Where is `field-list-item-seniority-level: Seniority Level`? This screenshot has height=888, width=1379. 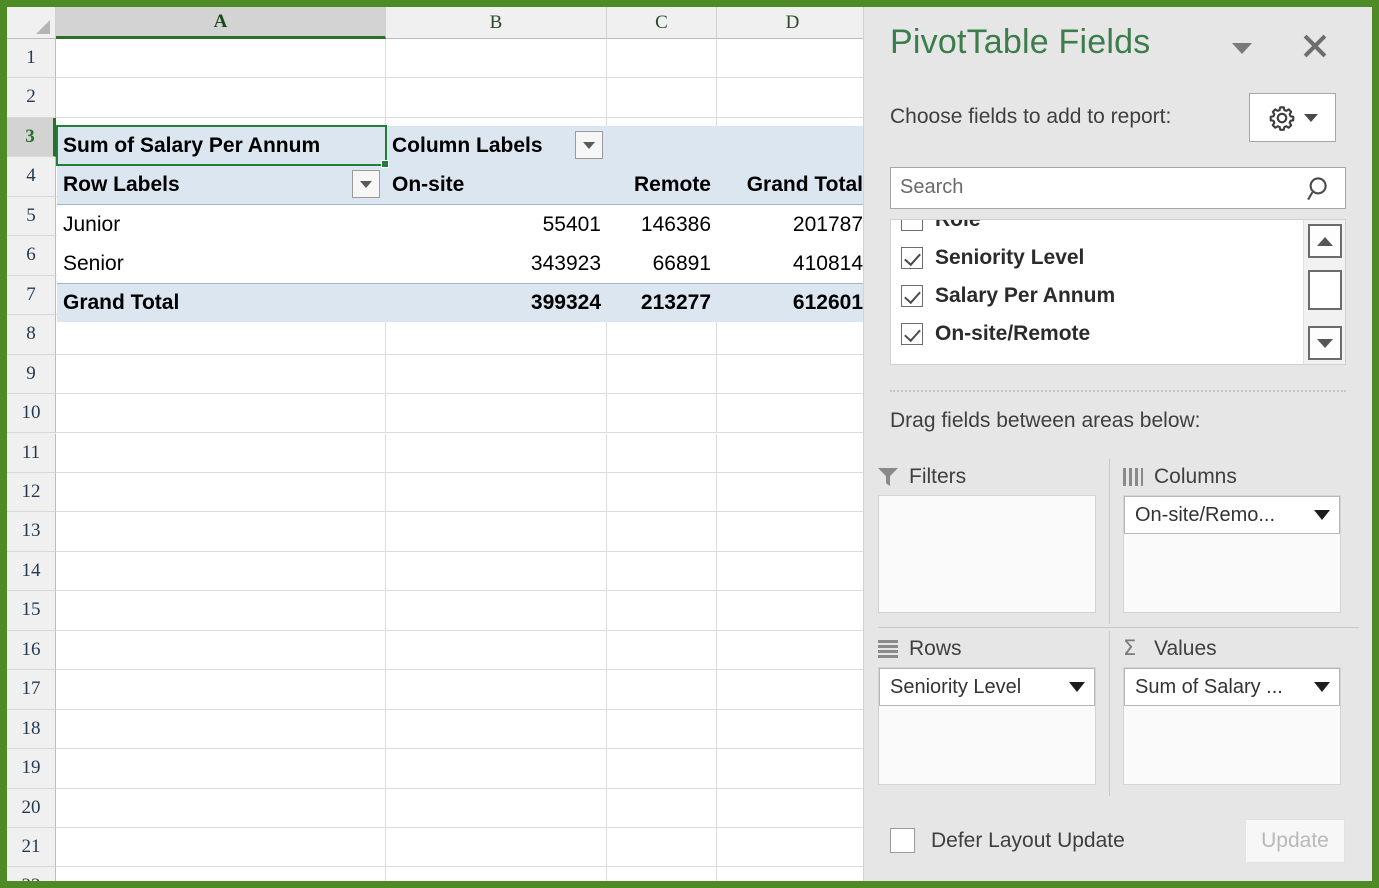 field-list-item-seniority-level: Seniority Level is located at coordinates (1118, 258).